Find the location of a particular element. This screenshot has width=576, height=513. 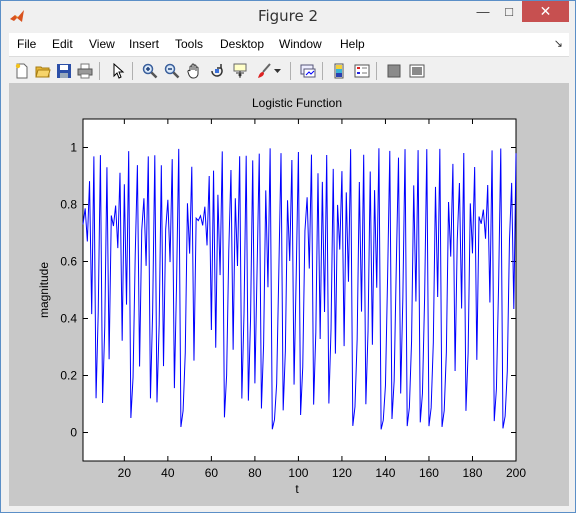

title-bar: Figure 2 — □ ✕ is located at coordinates (288, 16).